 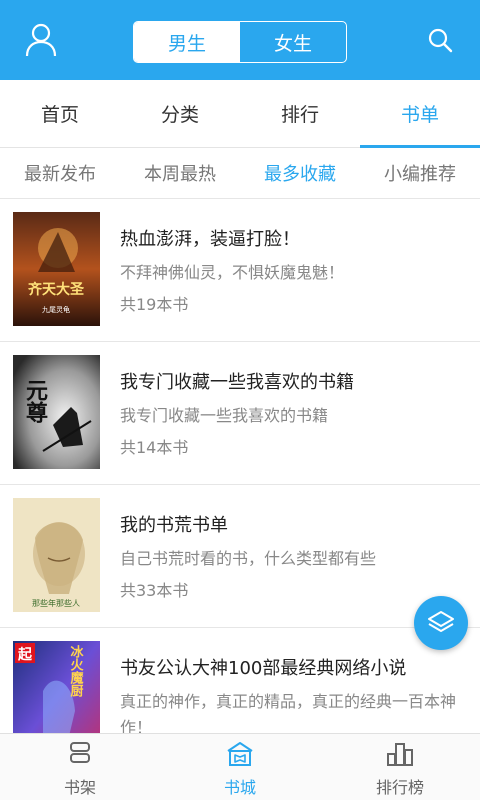 I want to click on user-icon, so click(x=41, y=40).